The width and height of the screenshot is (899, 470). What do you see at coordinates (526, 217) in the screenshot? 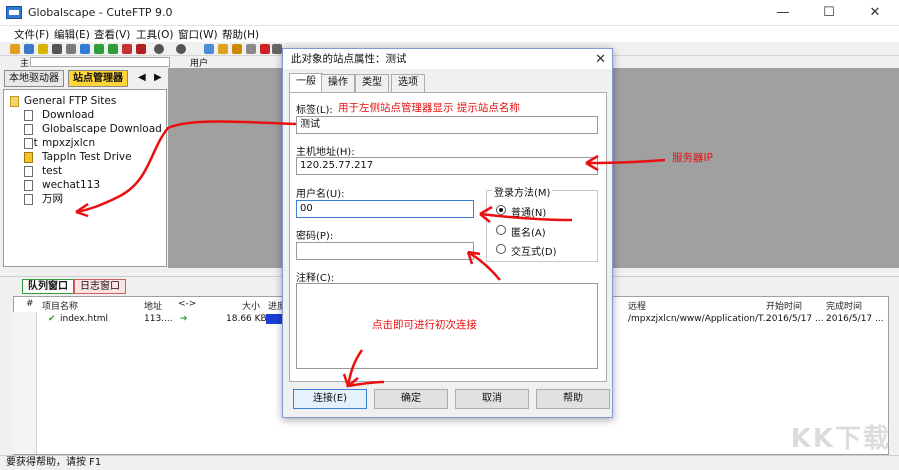
I see `arrow-to-username` at bounding box center [526, 217].